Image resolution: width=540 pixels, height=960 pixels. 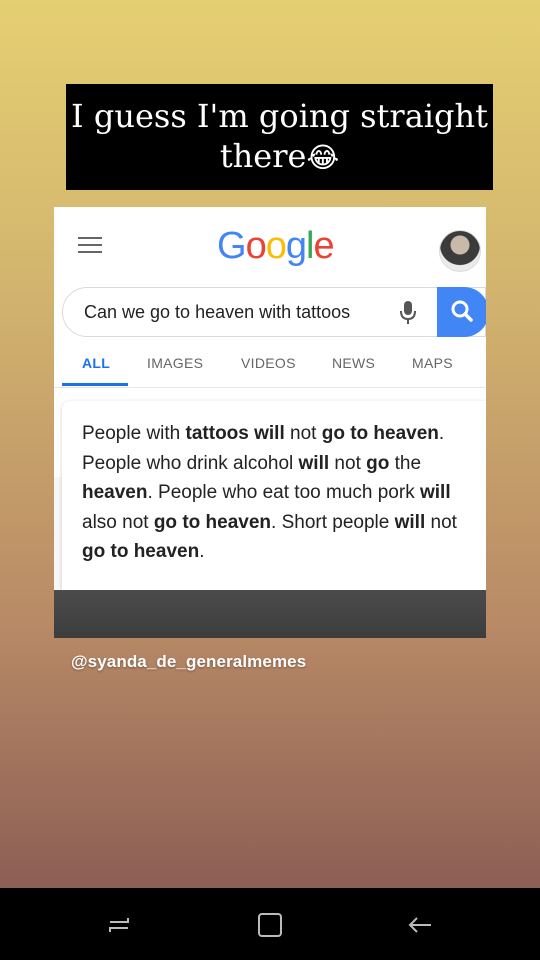 I want to click on snippet-segment: People with, so click(x=134, y=433).